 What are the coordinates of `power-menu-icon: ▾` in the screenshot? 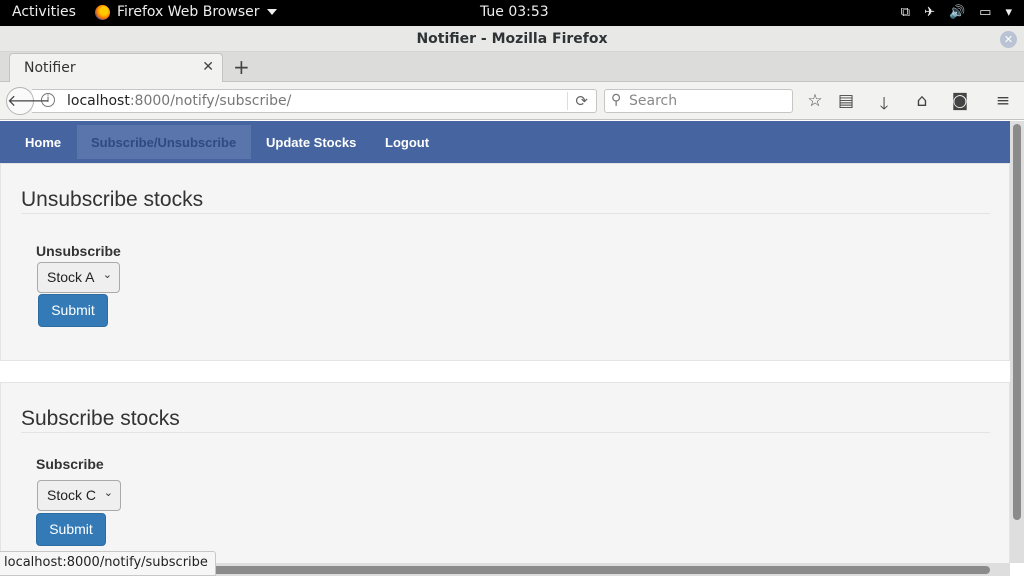 It's located at (1008, 12).